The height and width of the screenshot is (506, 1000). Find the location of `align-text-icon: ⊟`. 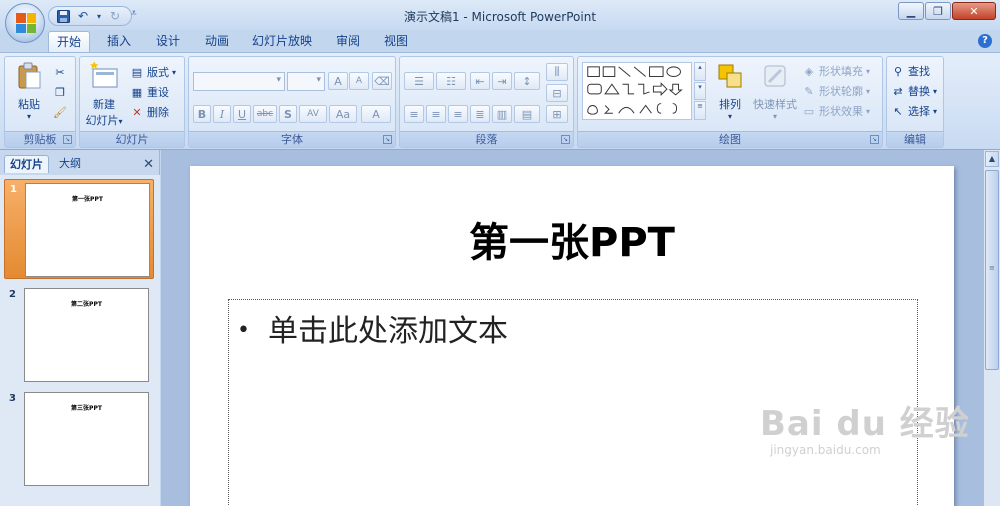

align-text-icon: ⊟ is located at coordinates (557, 93).